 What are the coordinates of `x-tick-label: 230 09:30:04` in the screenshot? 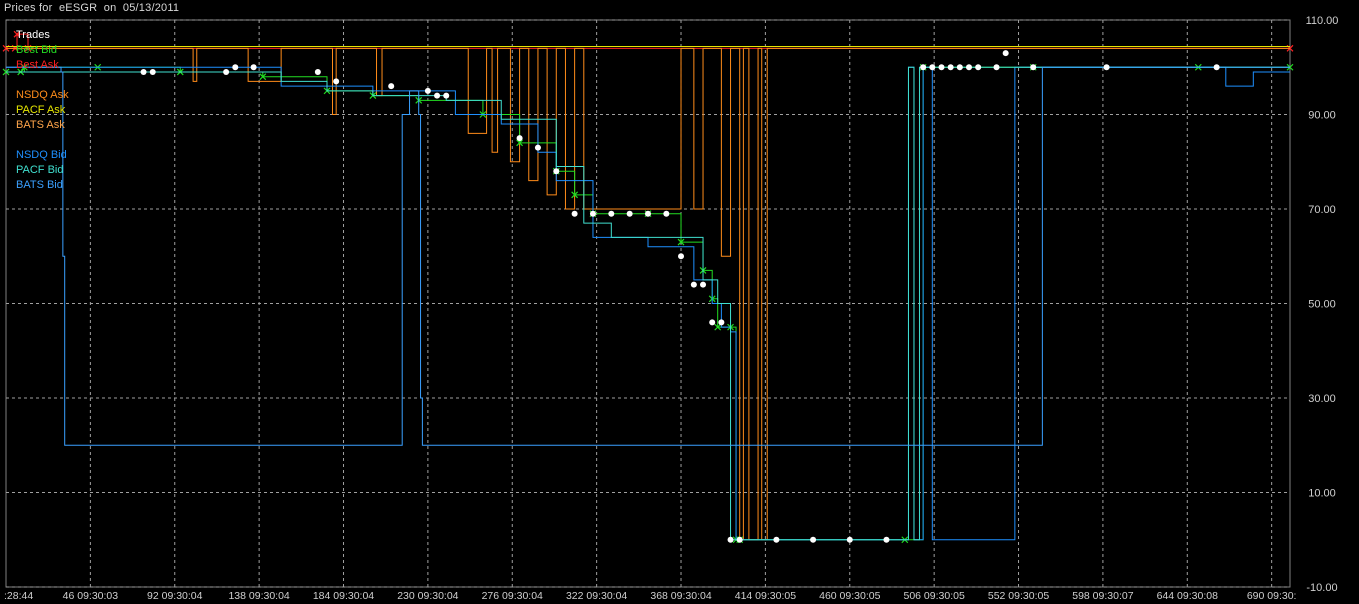 It's located at (427, 596).